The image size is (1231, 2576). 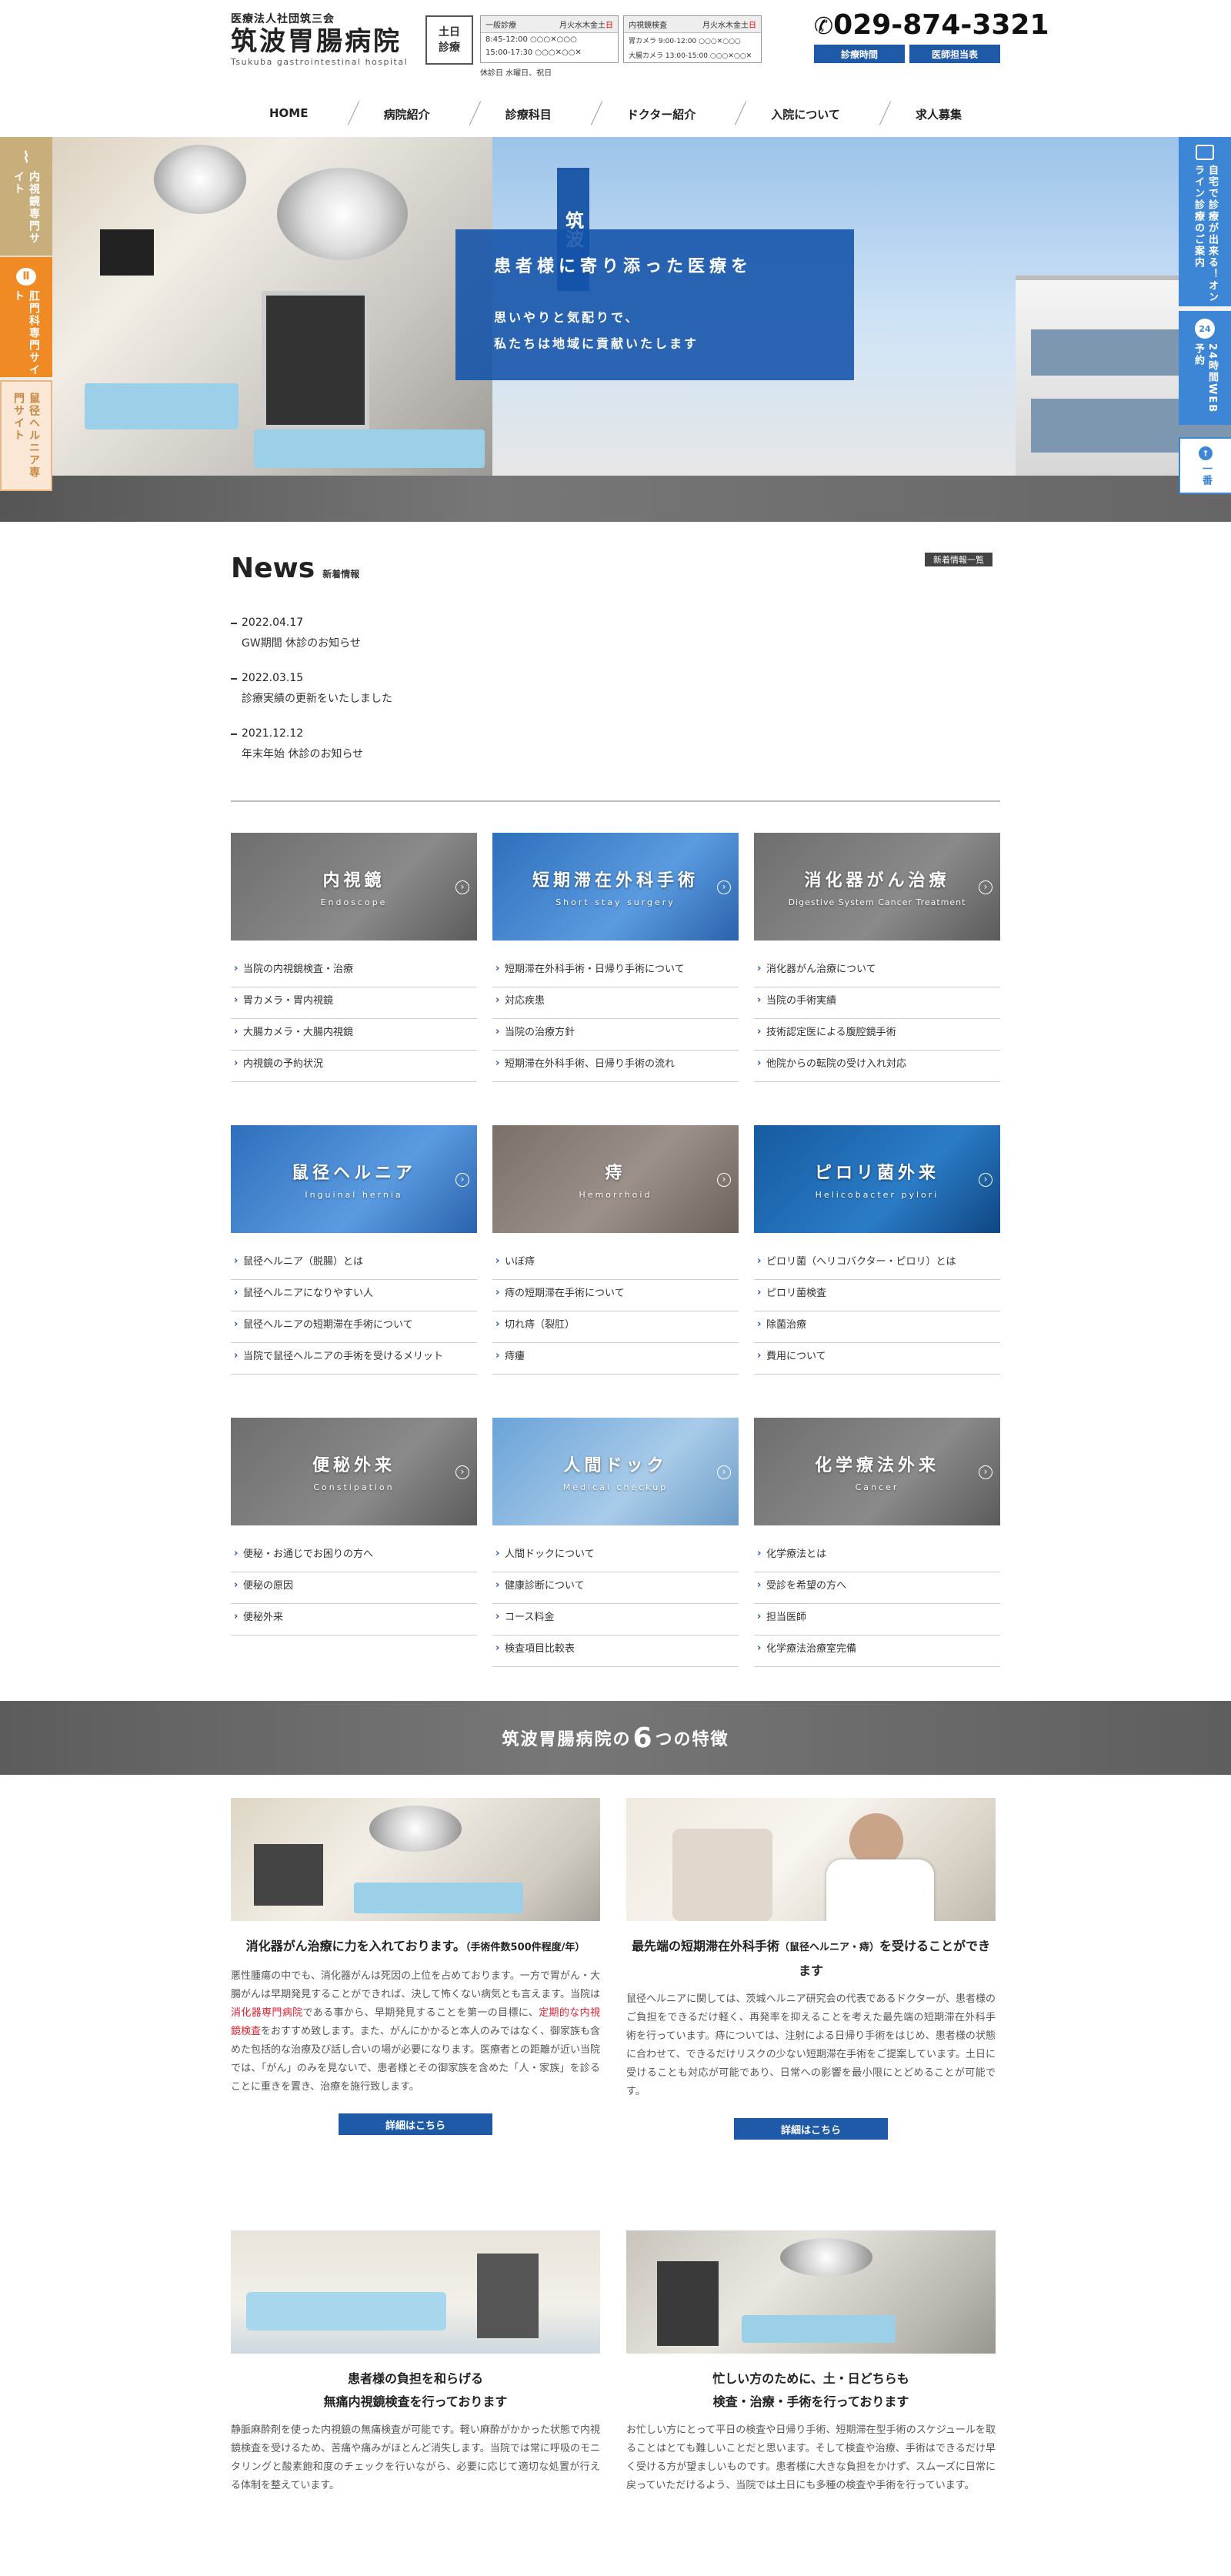 What do you see at coordinates (661, 114) in the screenshot?
I see `nav-doctors: ドクター紹介` at bounding box center [661, 114].